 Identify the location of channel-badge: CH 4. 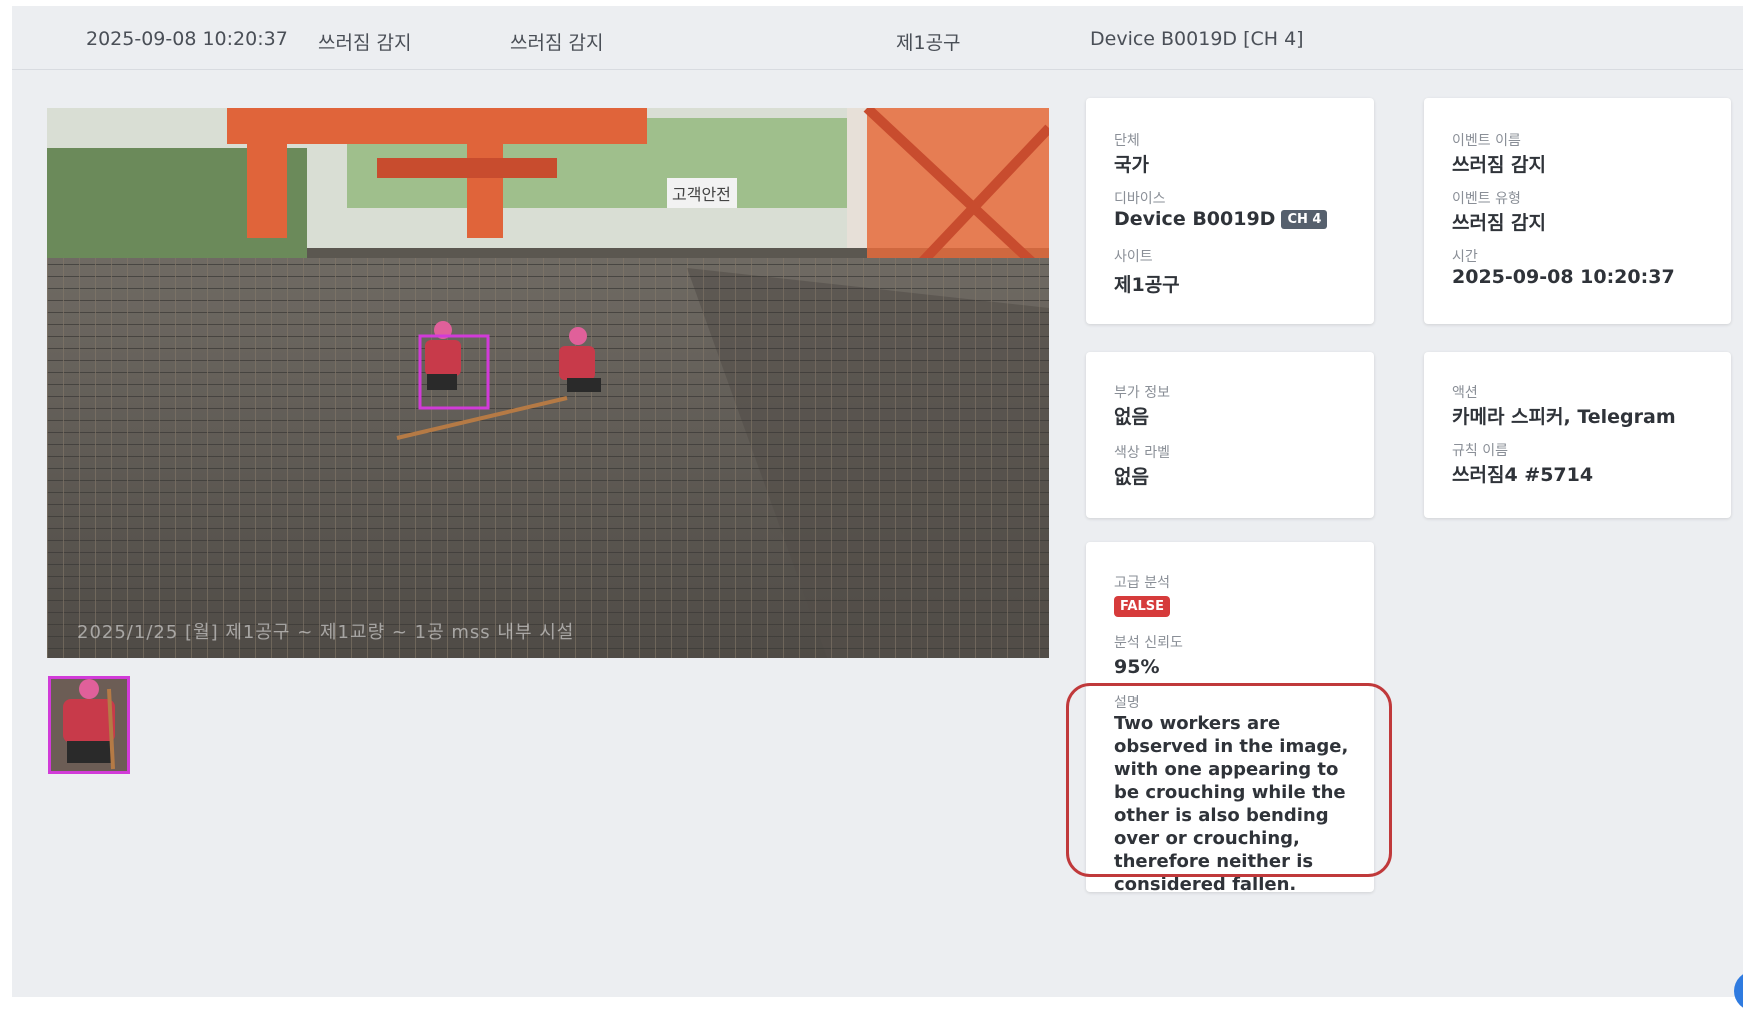
(1304, 219).